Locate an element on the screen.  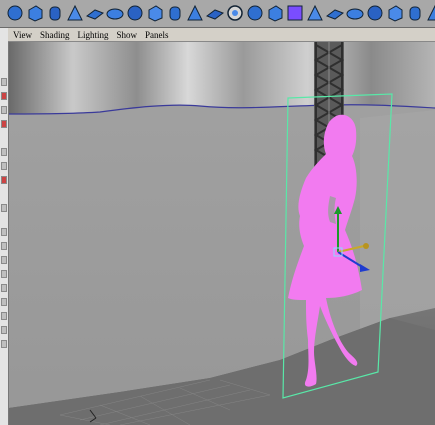
append-polygon-icon is located at coordinates (335, 13).